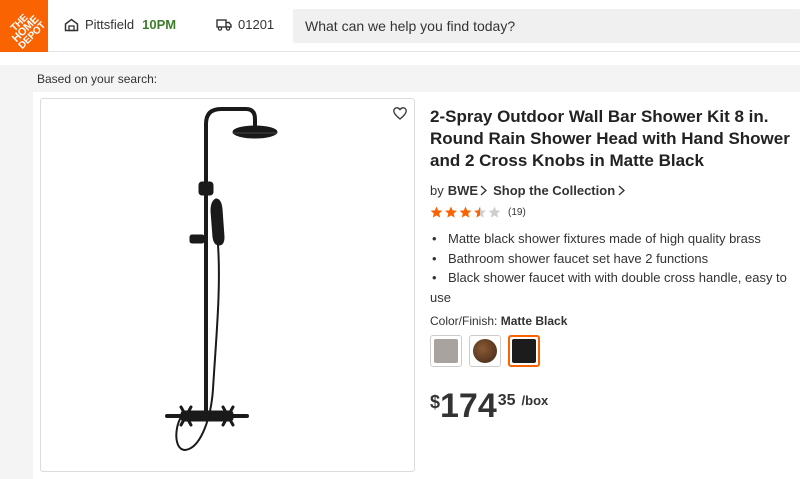 The image size is (800, 479). What do you see at coordinates (437, 190) in the screenshot?
I see `brand-prefix: by` at bounding box center [437, 190].